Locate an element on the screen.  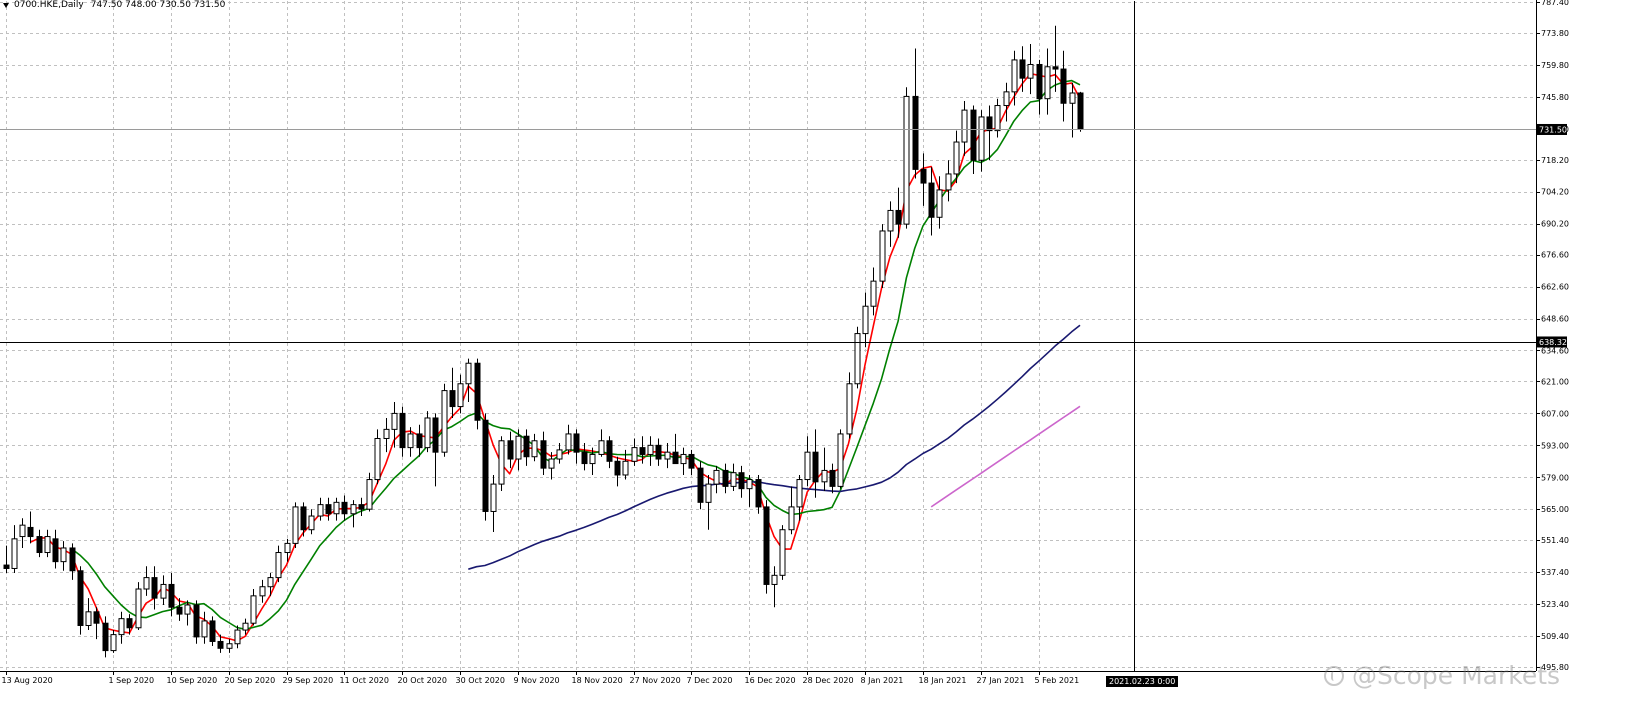
current-price-label: 731.50 is located at coordinates (1553, 129).